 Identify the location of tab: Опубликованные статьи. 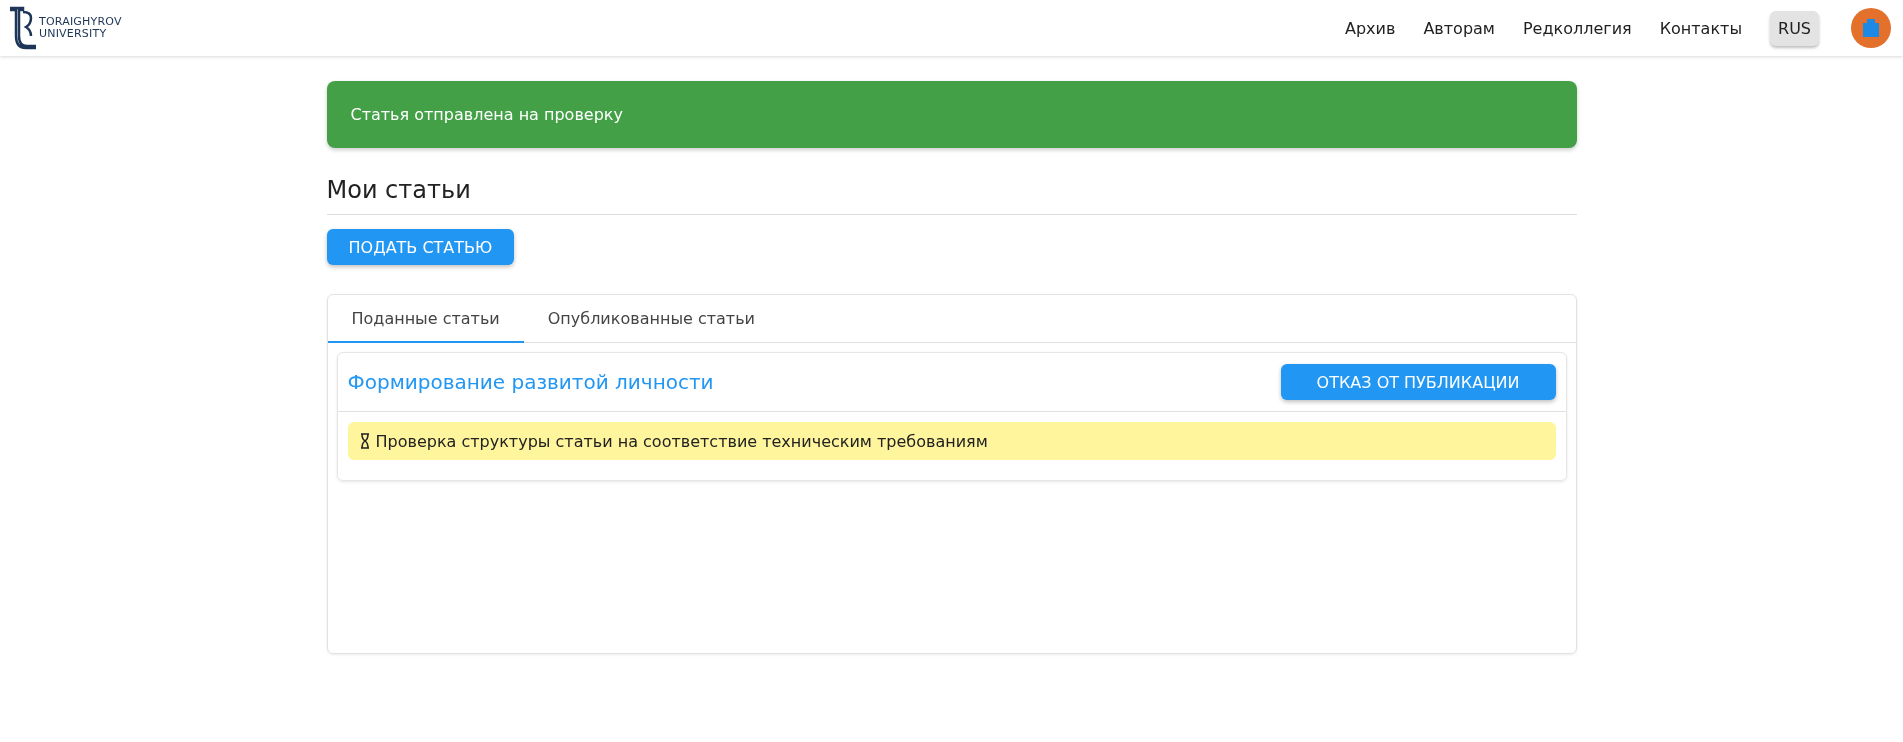
(651, 319).